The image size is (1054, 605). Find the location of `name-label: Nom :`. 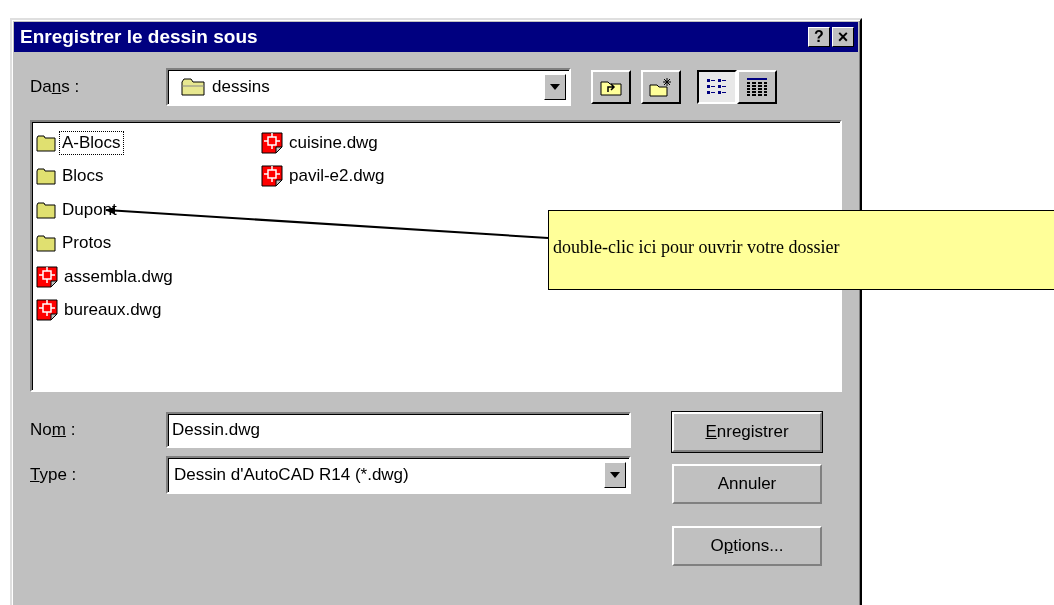

name-label: Nom : is located at coordinates (53, 430).